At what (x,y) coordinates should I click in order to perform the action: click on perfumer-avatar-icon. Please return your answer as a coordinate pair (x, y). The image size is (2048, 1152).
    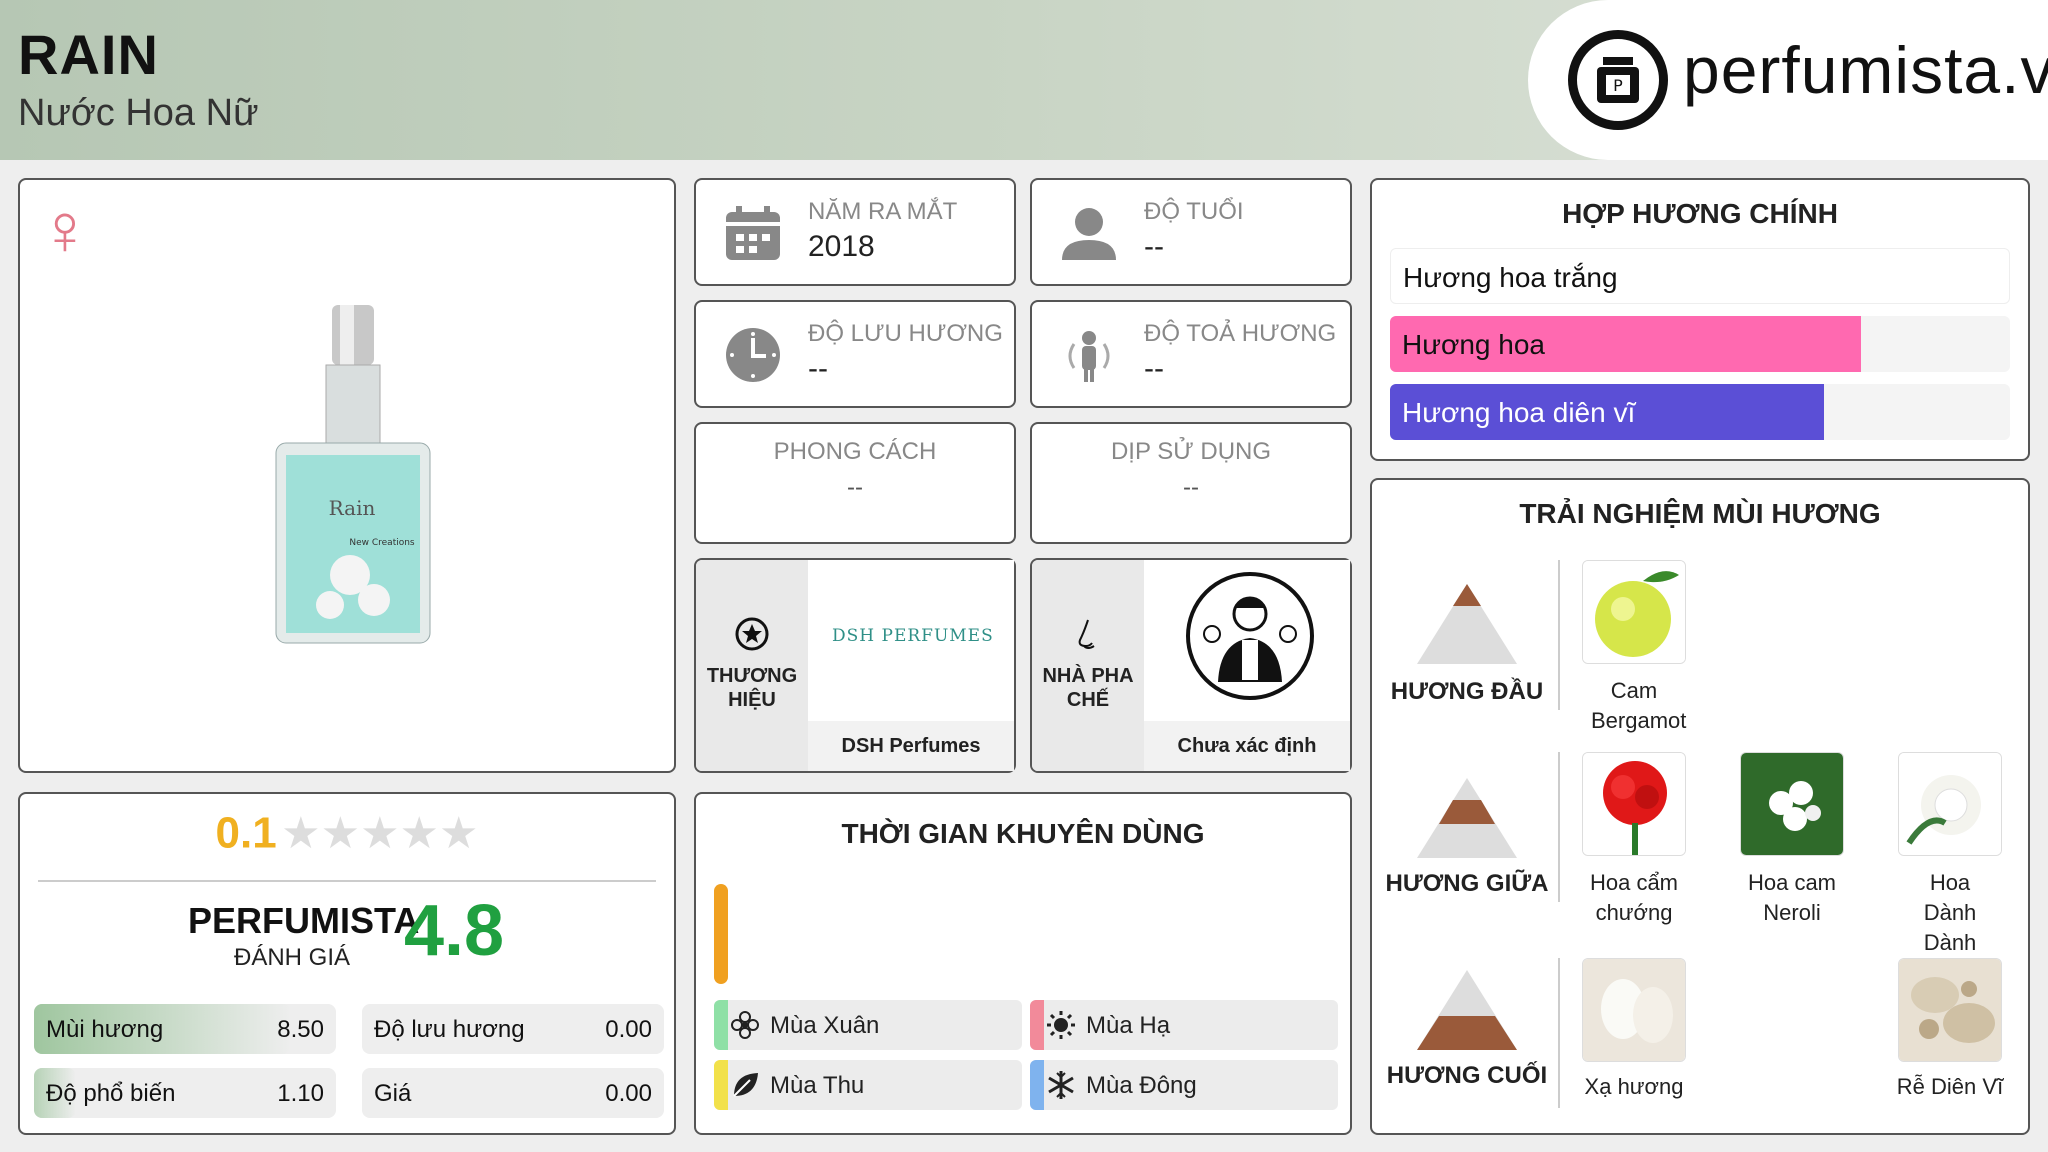
    Looking at the image, I should click on (1250, 636).